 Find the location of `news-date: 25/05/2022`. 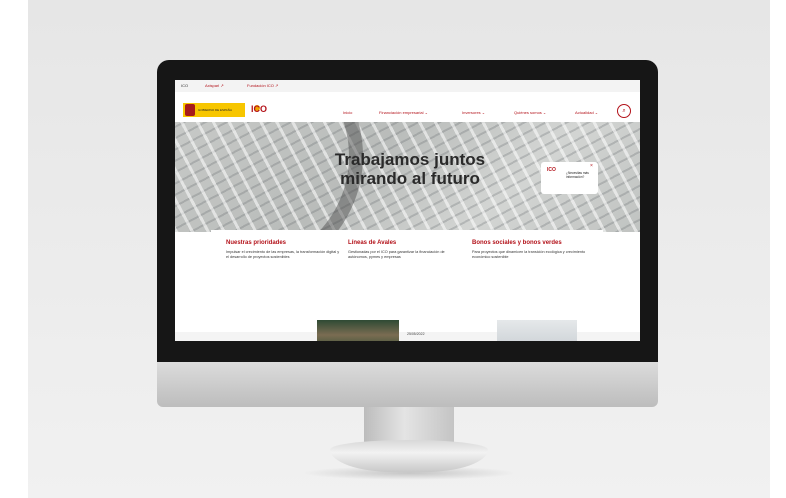

news-date: 25/05/2022 is located at coordinates (416, 334).